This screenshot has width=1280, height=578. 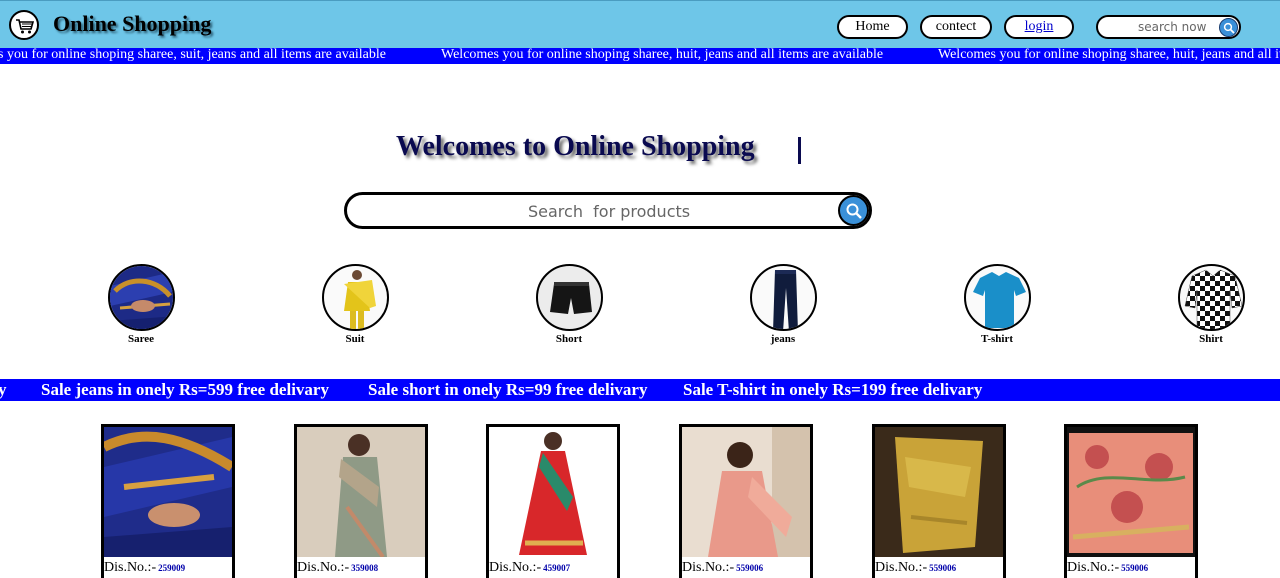 I want to click on product-dis-no: Dis.No.:- 459007, so click(x=529, y=568).